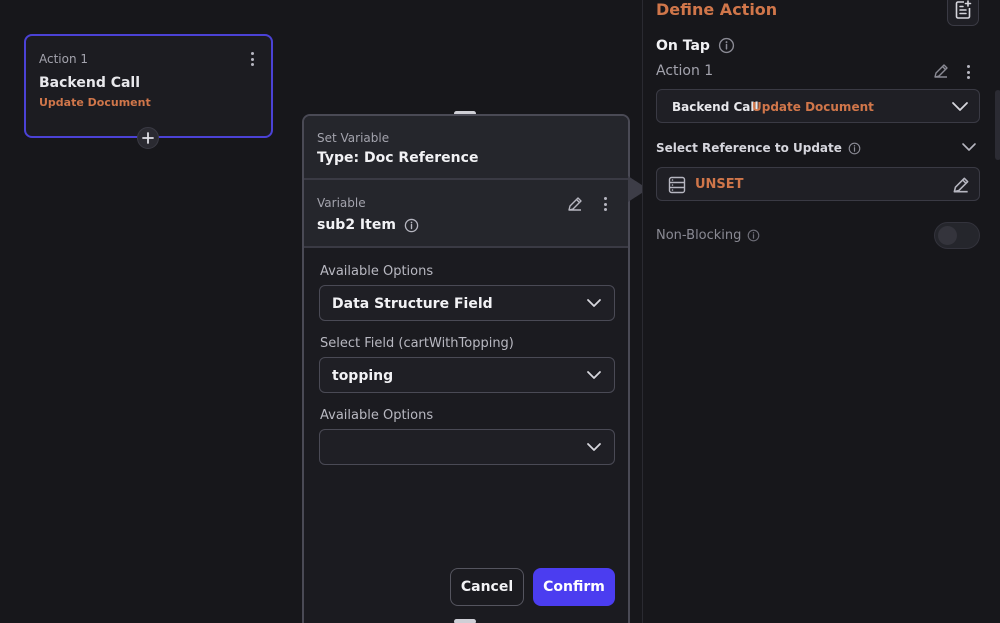 The height and width of the screenshot is (623, 1000). I want to click on scrollbar, so click(997, 125).